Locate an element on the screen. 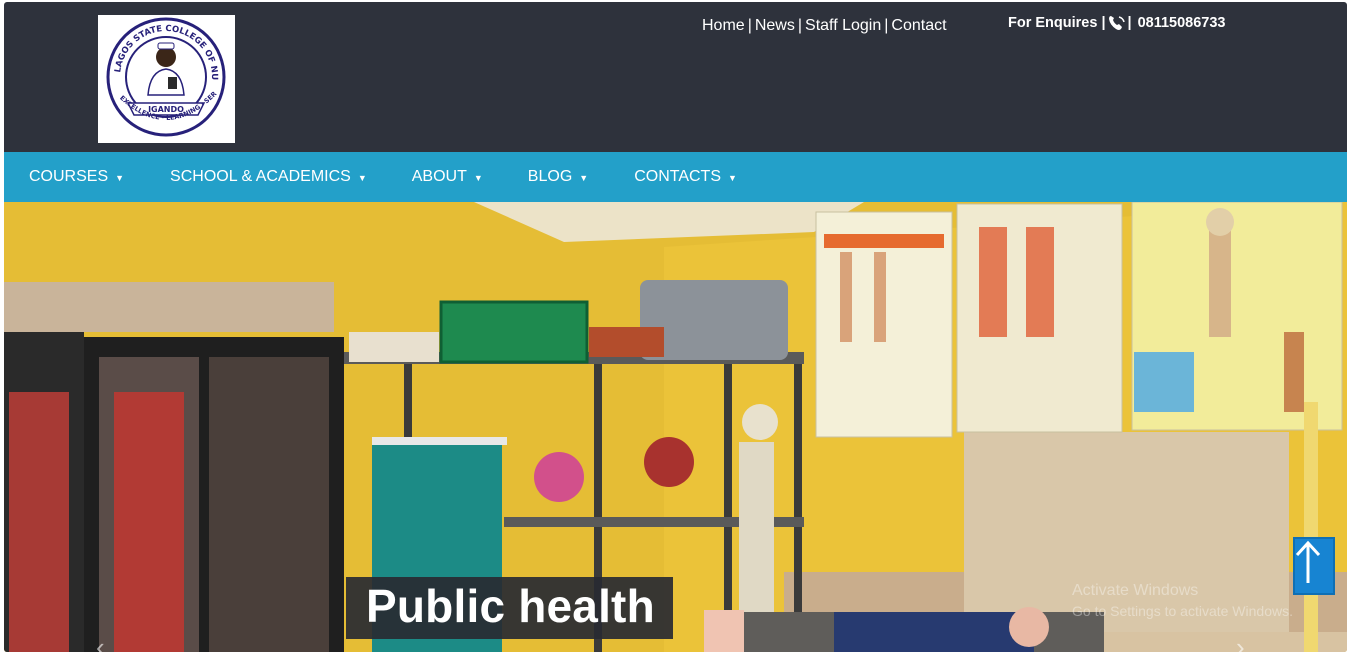  arrow-up-icon is located at coordinates (1308, 561).